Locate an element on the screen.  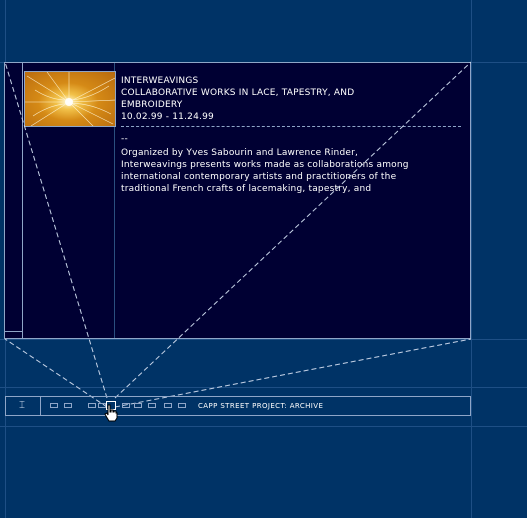
archive-toolbar: ⌶ CAPP STREET PROJECT: ARCHIVE is located at coordinates (238, 406).